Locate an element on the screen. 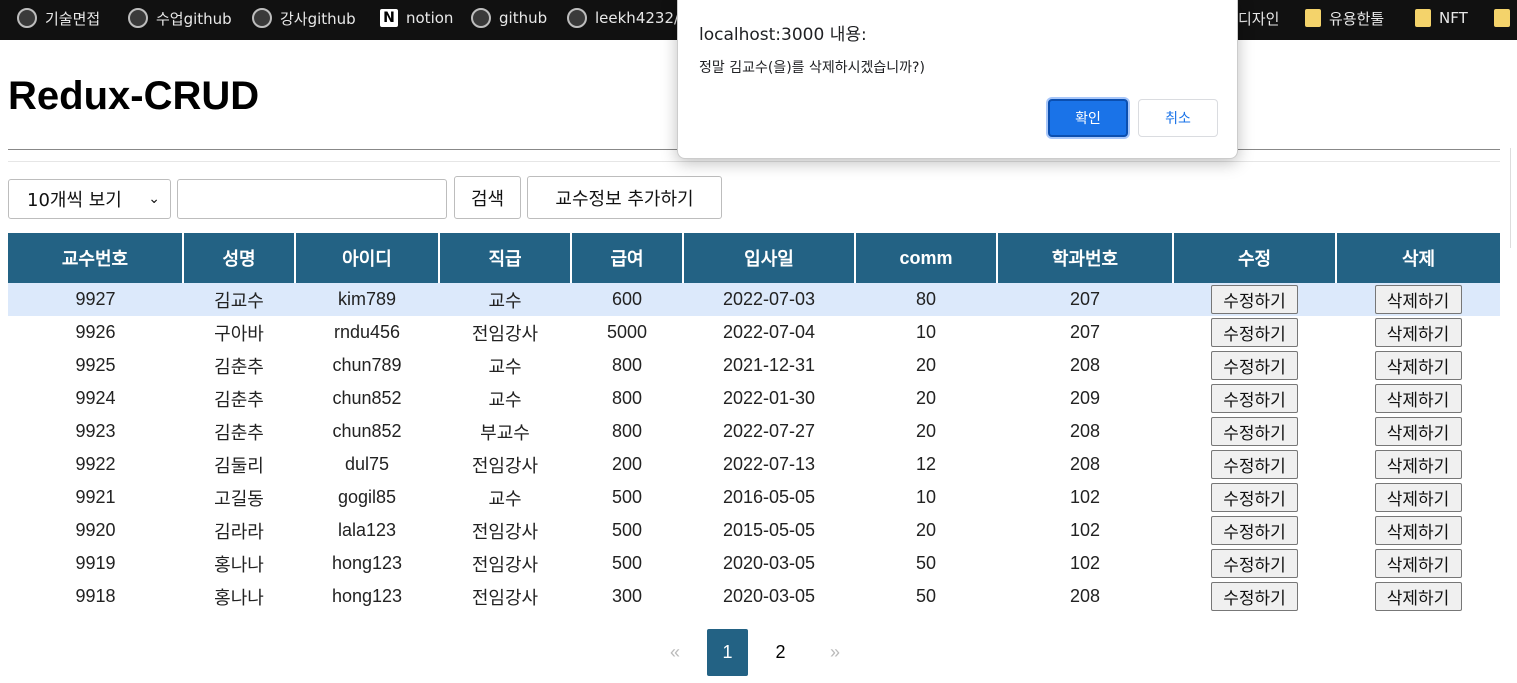  bookmark-item is located at coordinates (1502, 18).